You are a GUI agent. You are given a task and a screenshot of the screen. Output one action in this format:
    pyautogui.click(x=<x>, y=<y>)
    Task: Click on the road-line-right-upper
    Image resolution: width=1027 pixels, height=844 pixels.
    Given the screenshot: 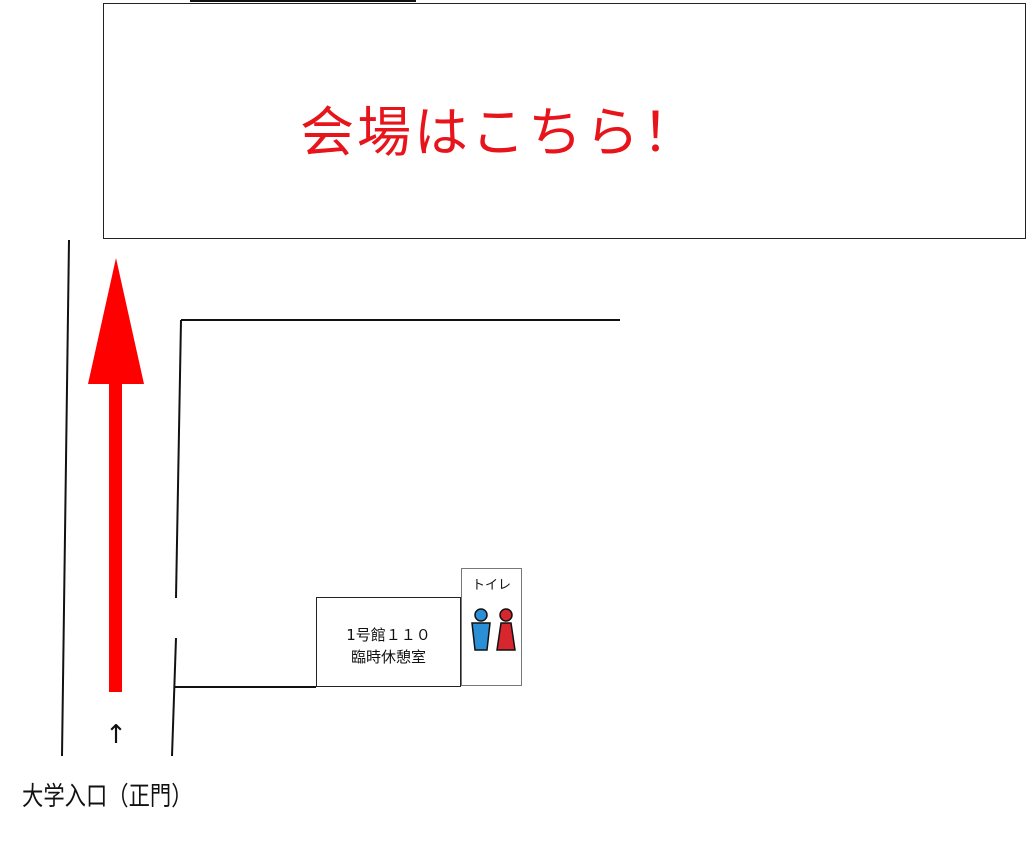 What is the action you would take?
    pyautogui.click(x=178, y=459)
    